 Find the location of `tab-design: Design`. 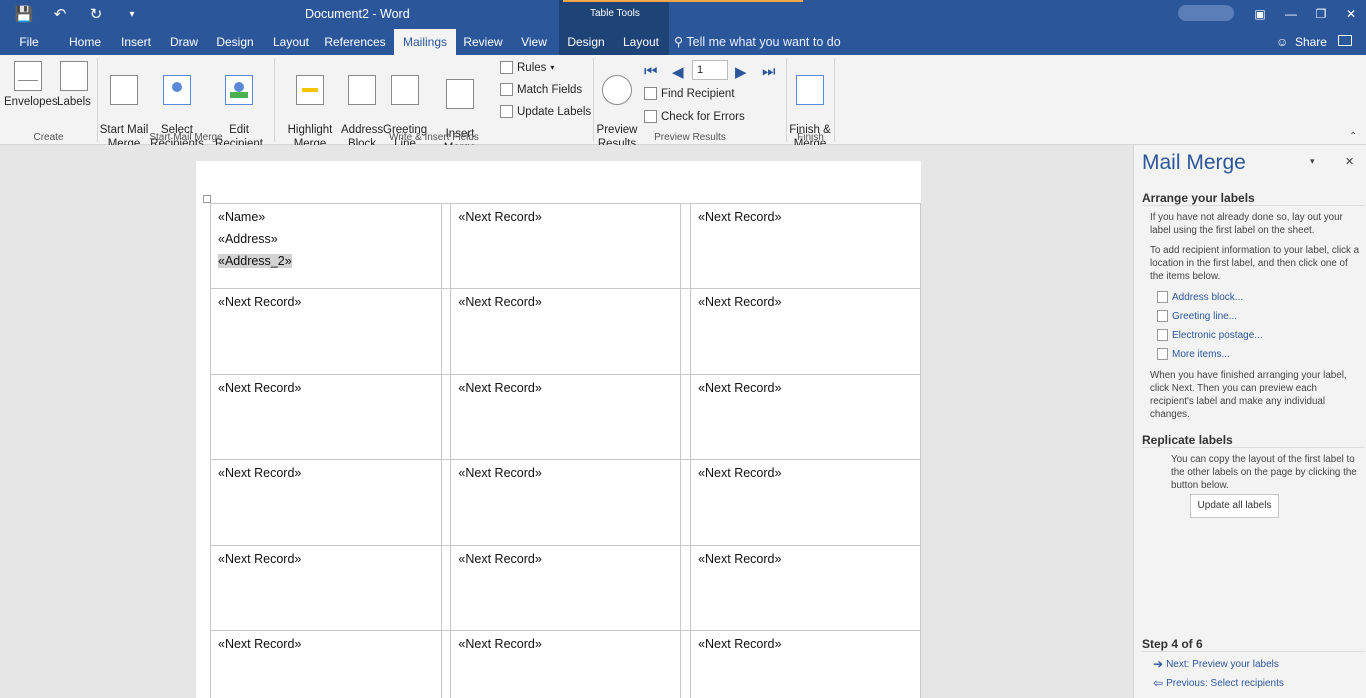

tab-design: Design is located at coordinates (235, 42).